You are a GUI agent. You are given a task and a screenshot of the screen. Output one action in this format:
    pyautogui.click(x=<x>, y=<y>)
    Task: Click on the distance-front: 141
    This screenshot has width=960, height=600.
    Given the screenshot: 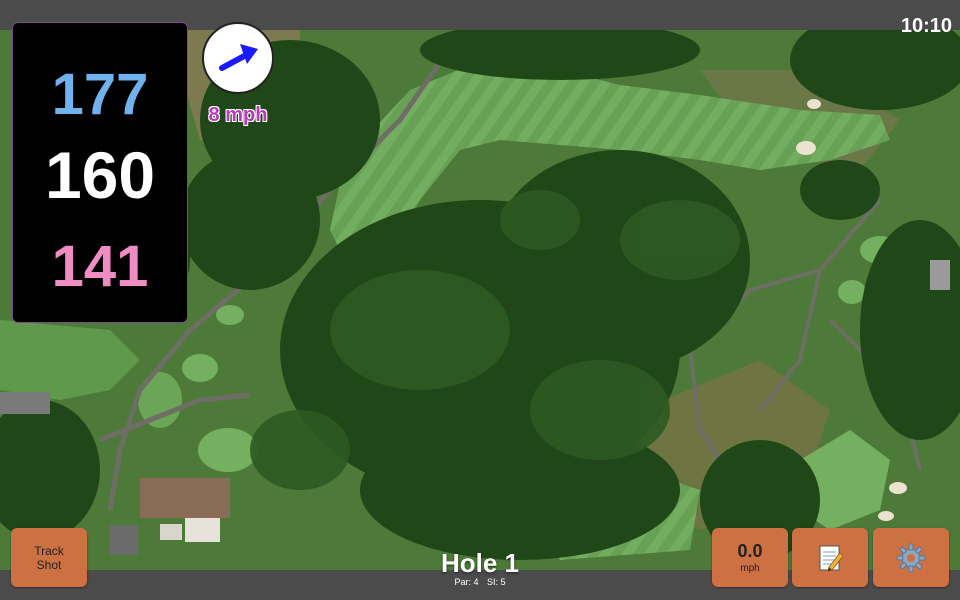 What is the action you would take?
    pyautogui.click(x=100, y=266)
    